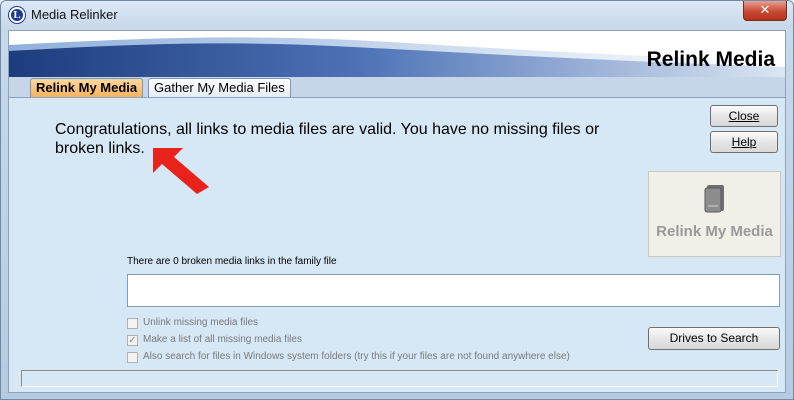  I want to click on header-banner: Relink Media, so click(397, 54).